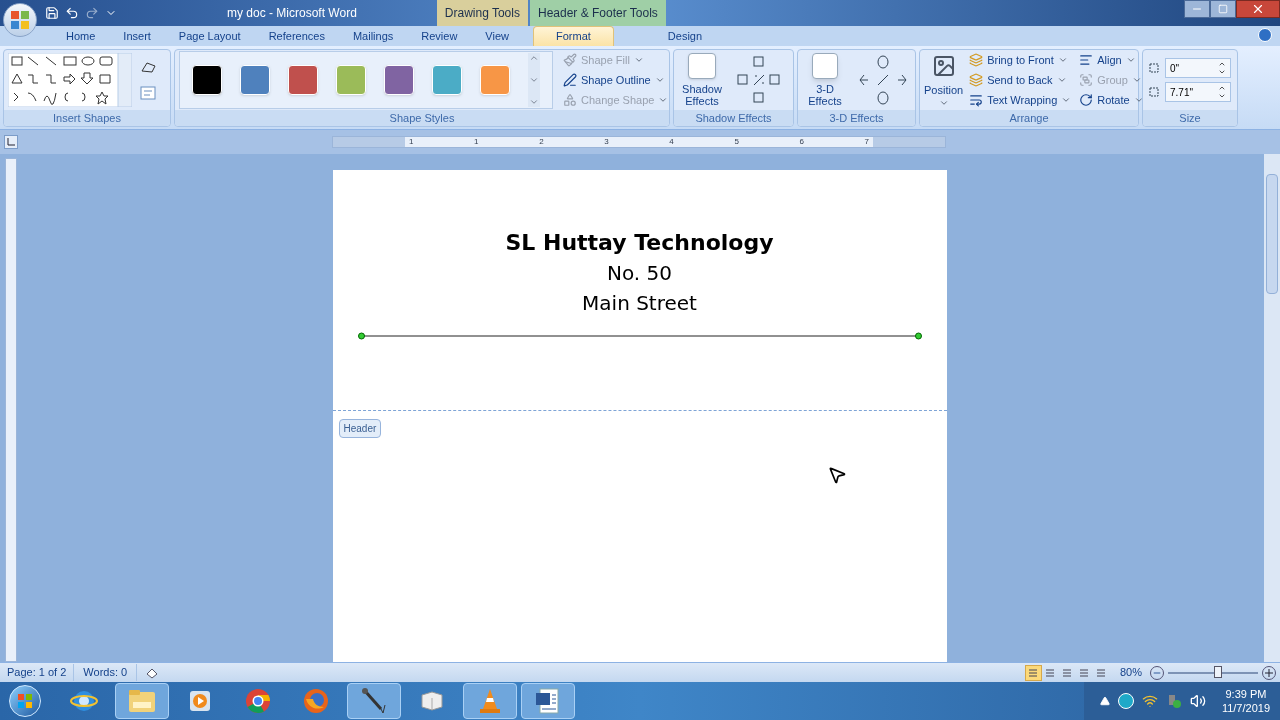 This screenshot has height=720, width=1280. Describe the element at coordinates (1020, 100) in the screenshot. I see `ribbon-command: Text Wrapping` at that location.